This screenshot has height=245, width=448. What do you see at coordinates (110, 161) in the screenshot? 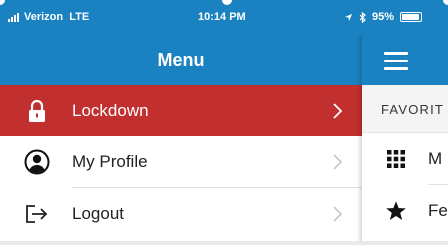
I see `menu-item-label: My Profile` at bounding box center [110, 161].